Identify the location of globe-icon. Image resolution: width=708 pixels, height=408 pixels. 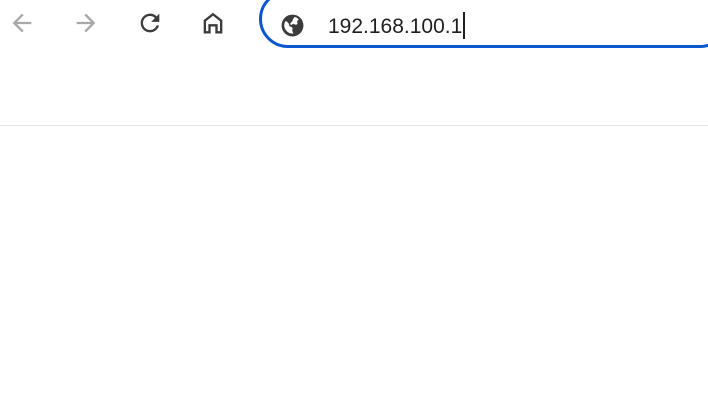
(292, 25).